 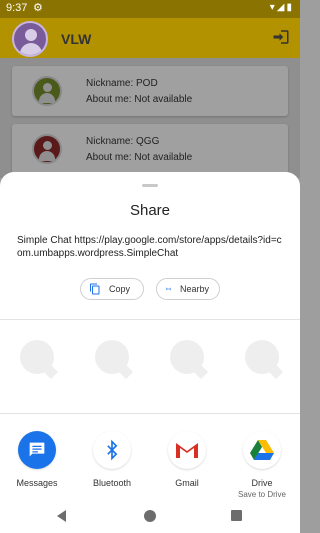 I want to click on navigation-bar, so click(x=150, y=516).